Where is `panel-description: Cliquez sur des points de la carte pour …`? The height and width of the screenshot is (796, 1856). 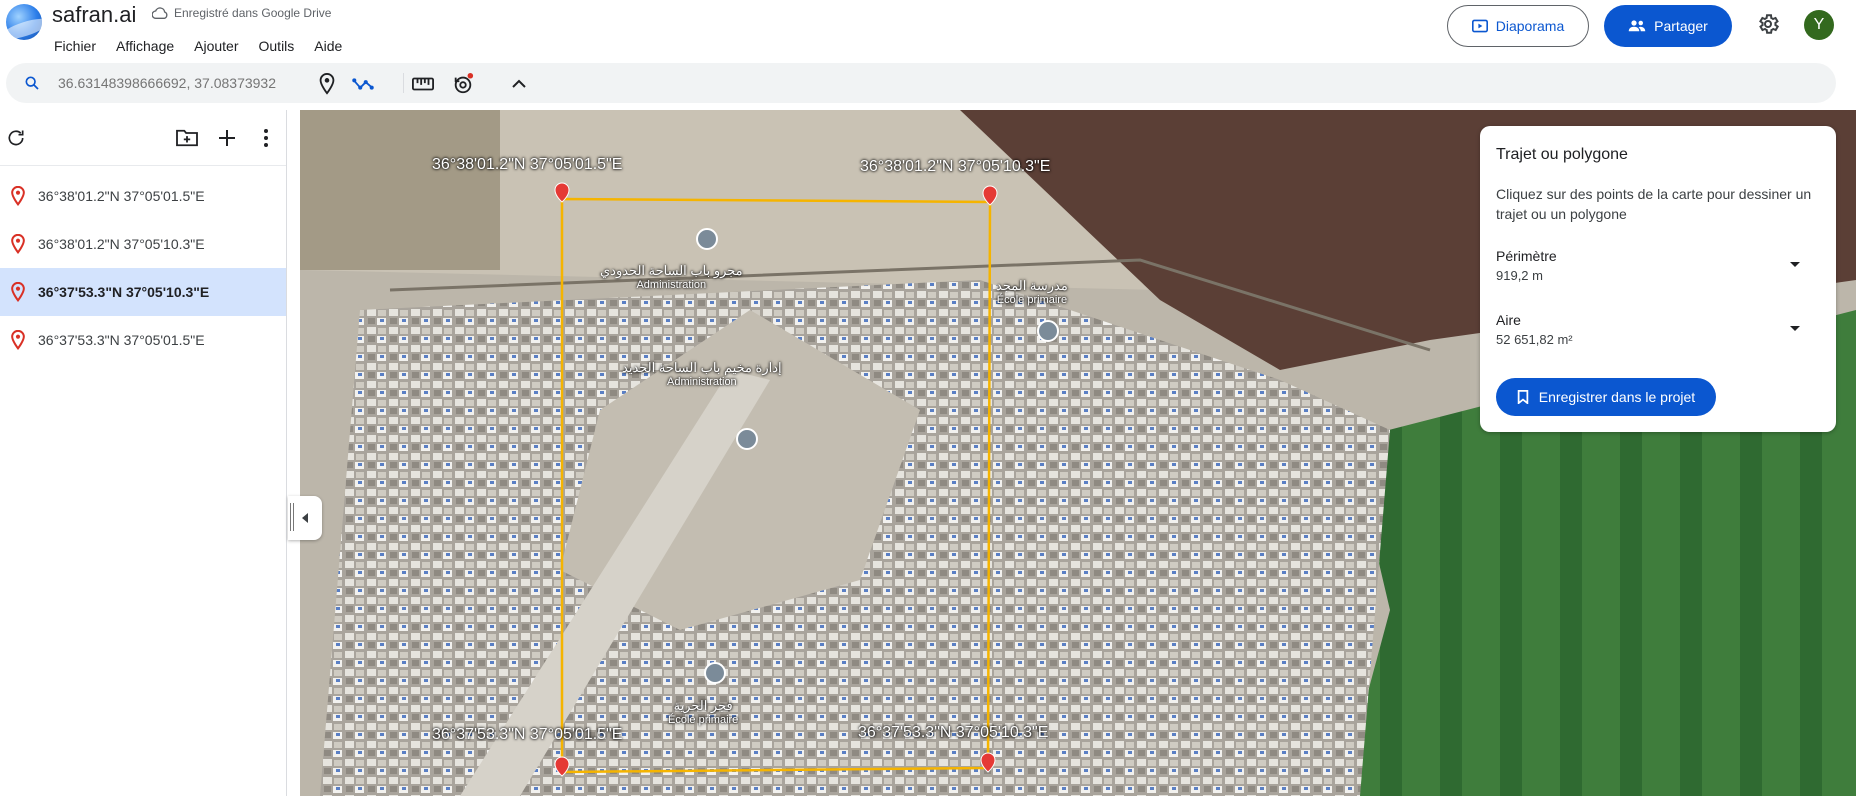
panel-description: Cliquez sur des points de la carte pour … is located at coordinates (1654, 204).